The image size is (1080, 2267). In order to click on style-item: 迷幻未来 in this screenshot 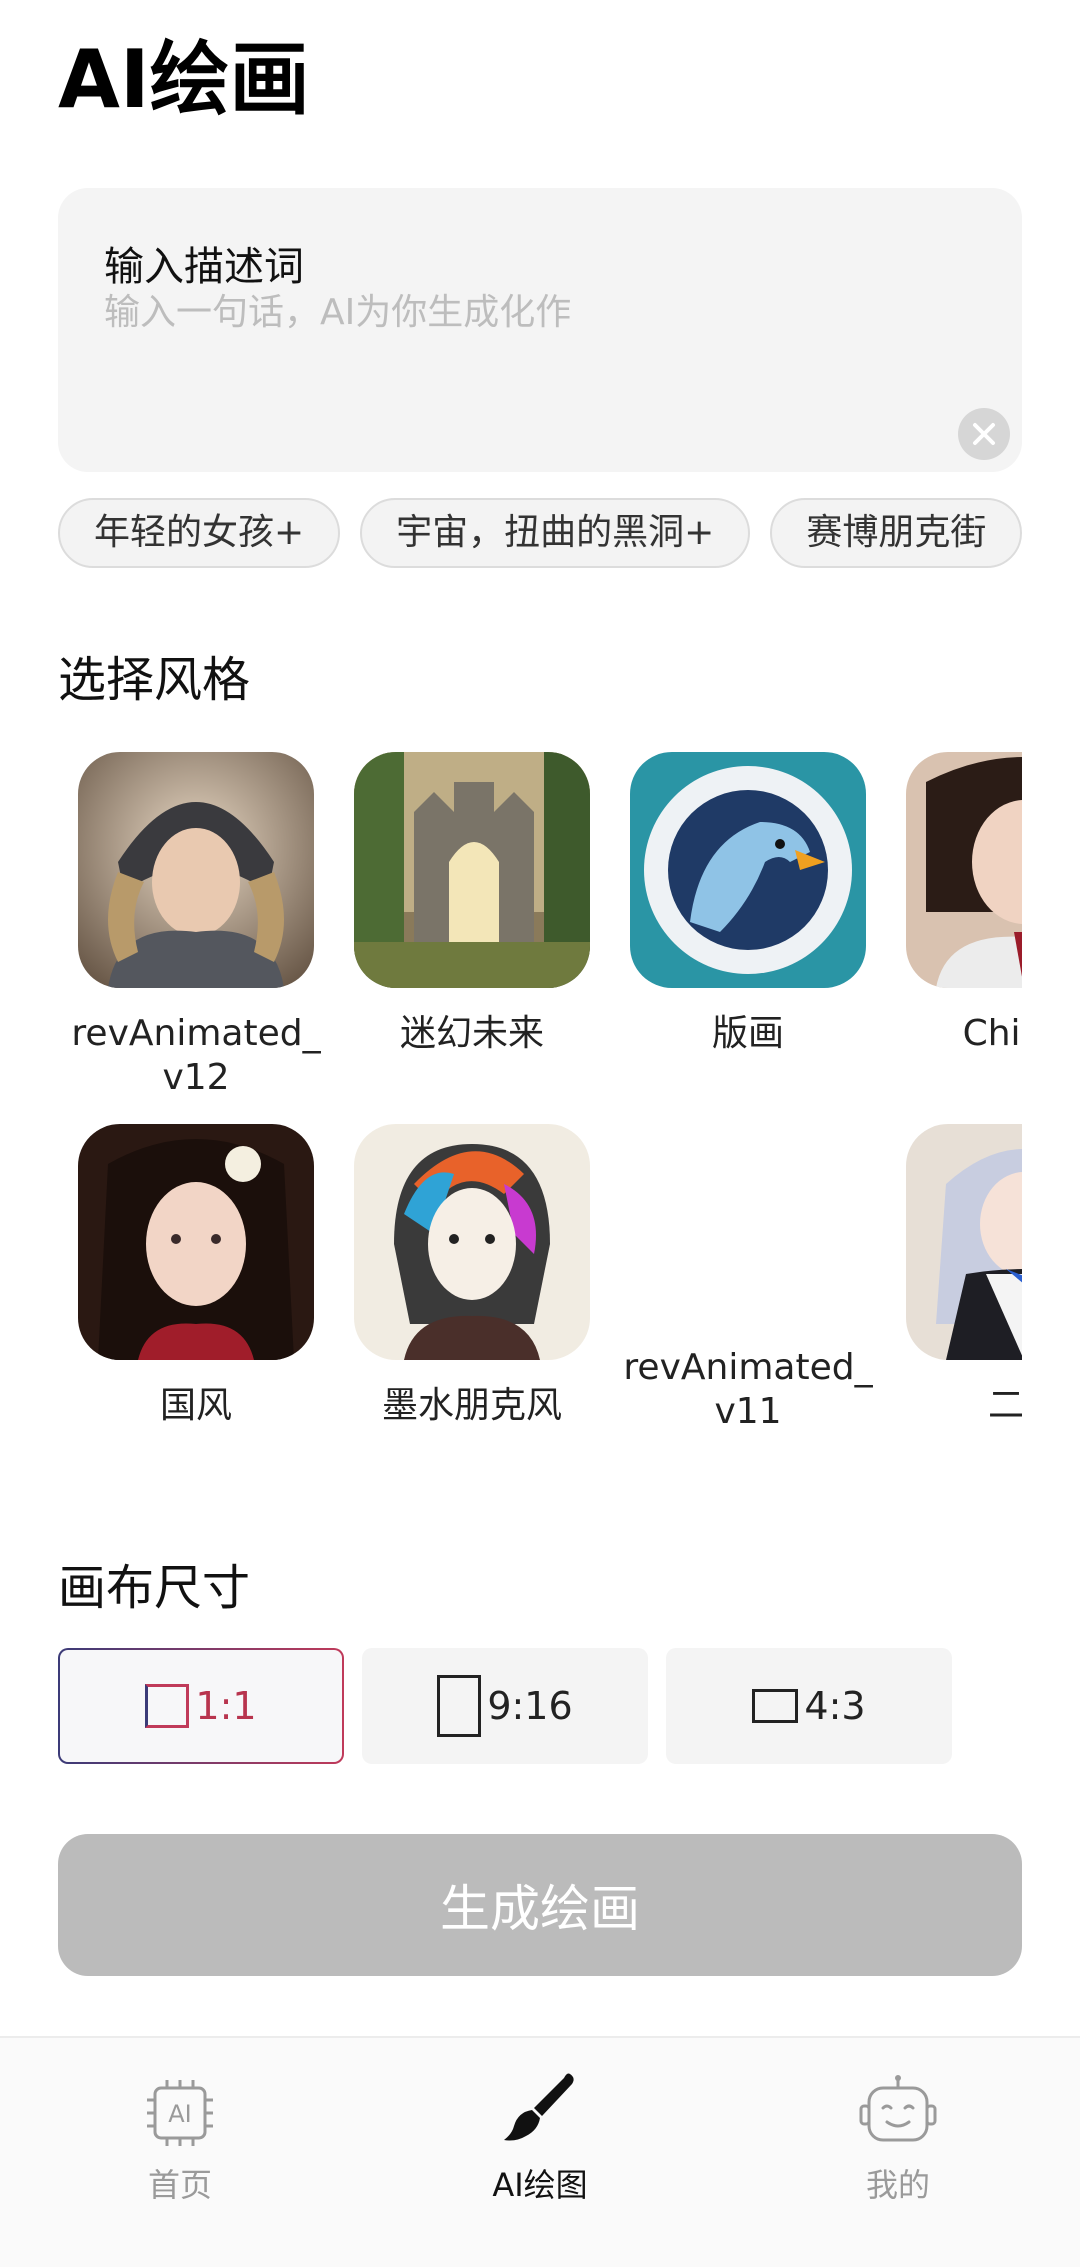, I will do `click(472, 904)`.